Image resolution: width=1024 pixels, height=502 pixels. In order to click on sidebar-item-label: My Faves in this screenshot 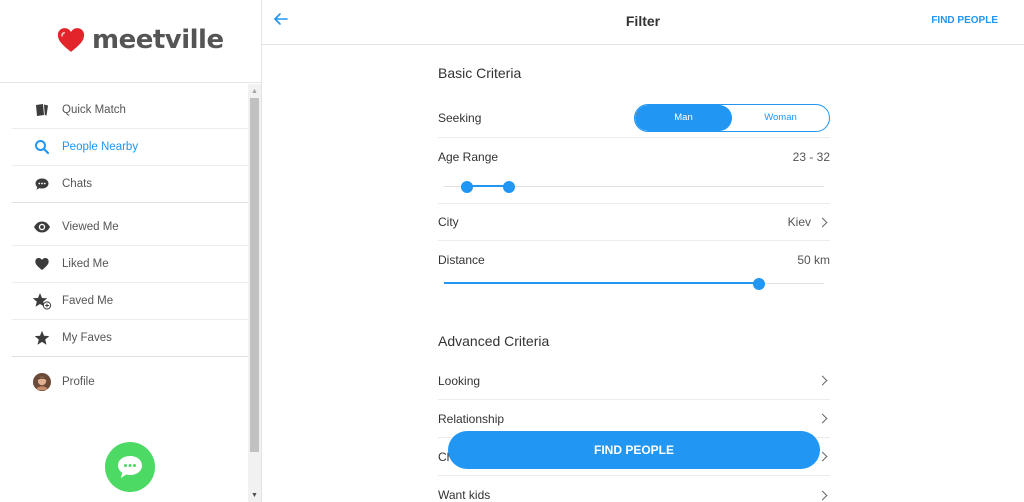, I will do `click(87, 338)`.